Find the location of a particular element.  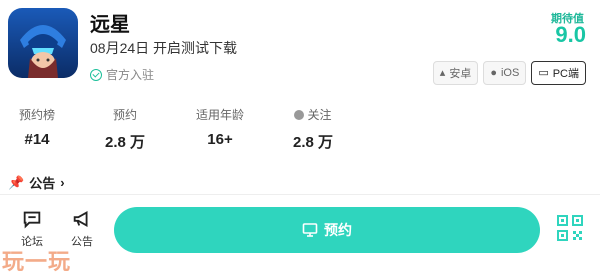

monitor-icon is located at coordinates (310, 230).